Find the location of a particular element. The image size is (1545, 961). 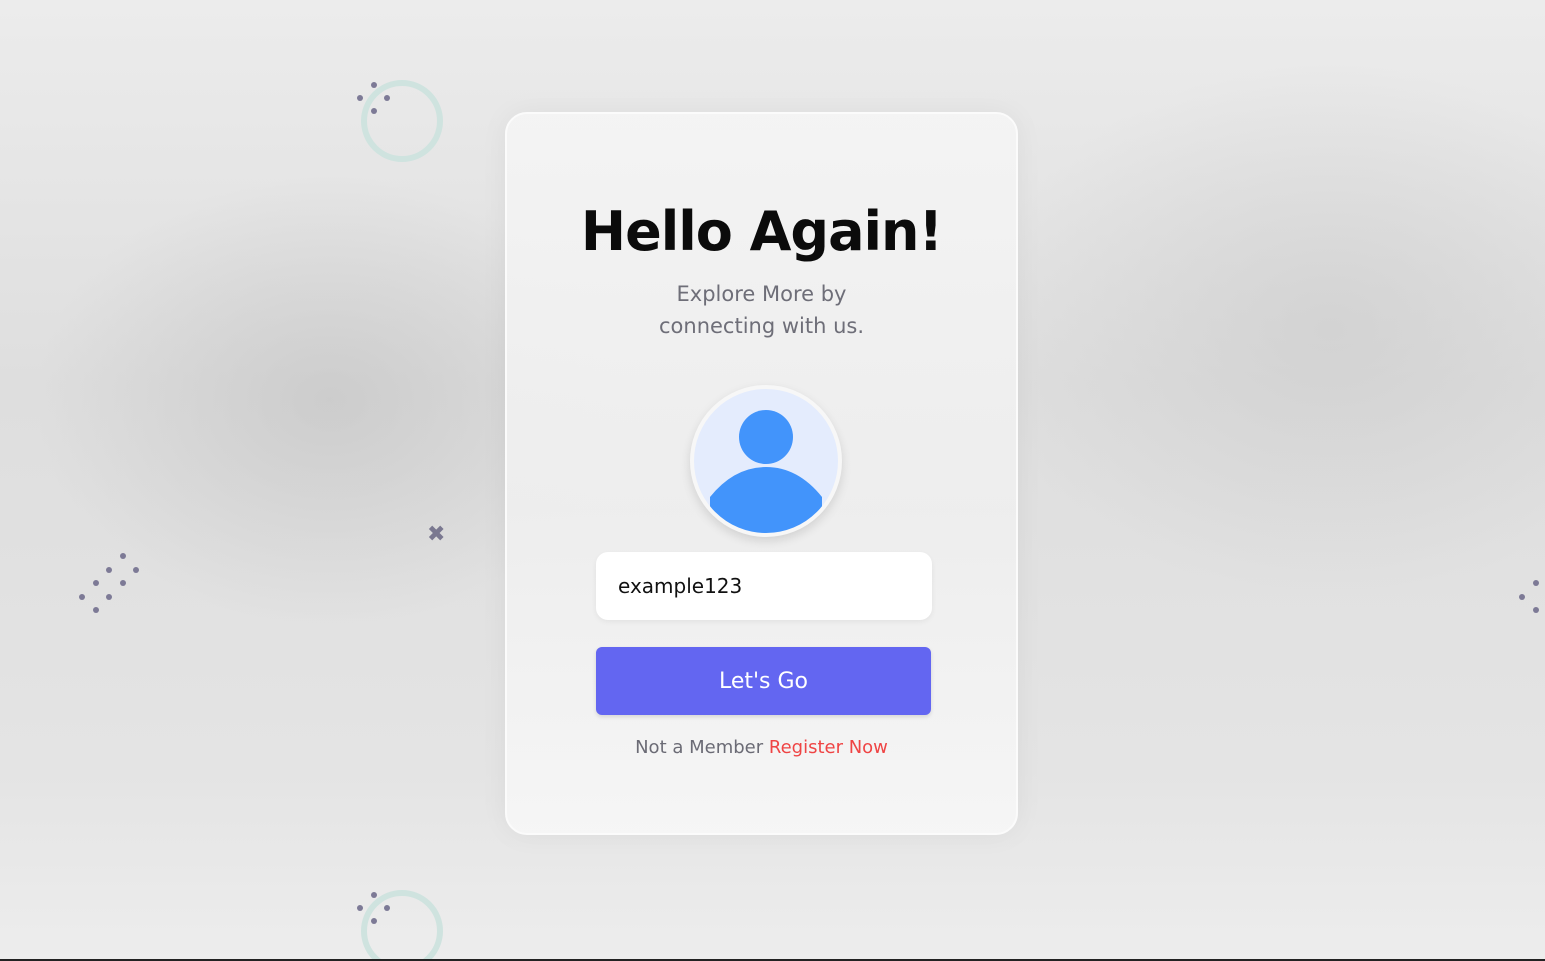

ring-decoration-top is located at coordinates (402, 121).